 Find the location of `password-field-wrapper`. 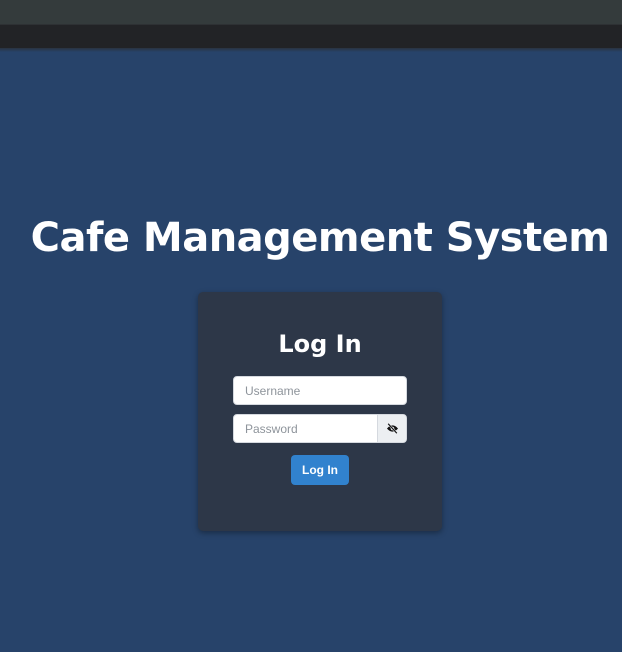

password-field-wrapper is located at coordinates (320, 428).